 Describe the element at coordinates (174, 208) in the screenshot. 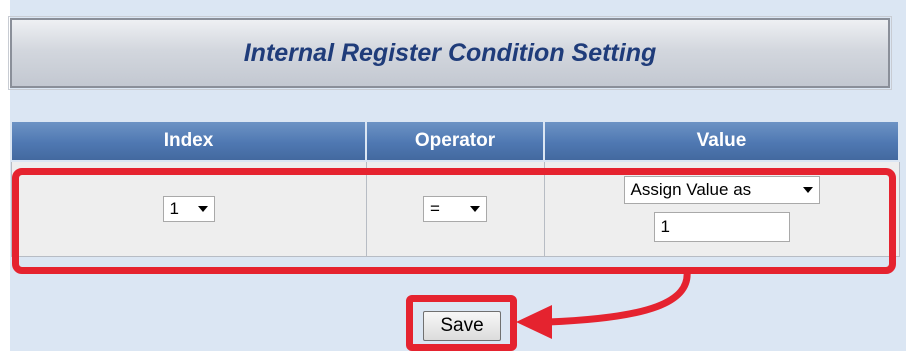

I see `index-select-value: 1` at that location.